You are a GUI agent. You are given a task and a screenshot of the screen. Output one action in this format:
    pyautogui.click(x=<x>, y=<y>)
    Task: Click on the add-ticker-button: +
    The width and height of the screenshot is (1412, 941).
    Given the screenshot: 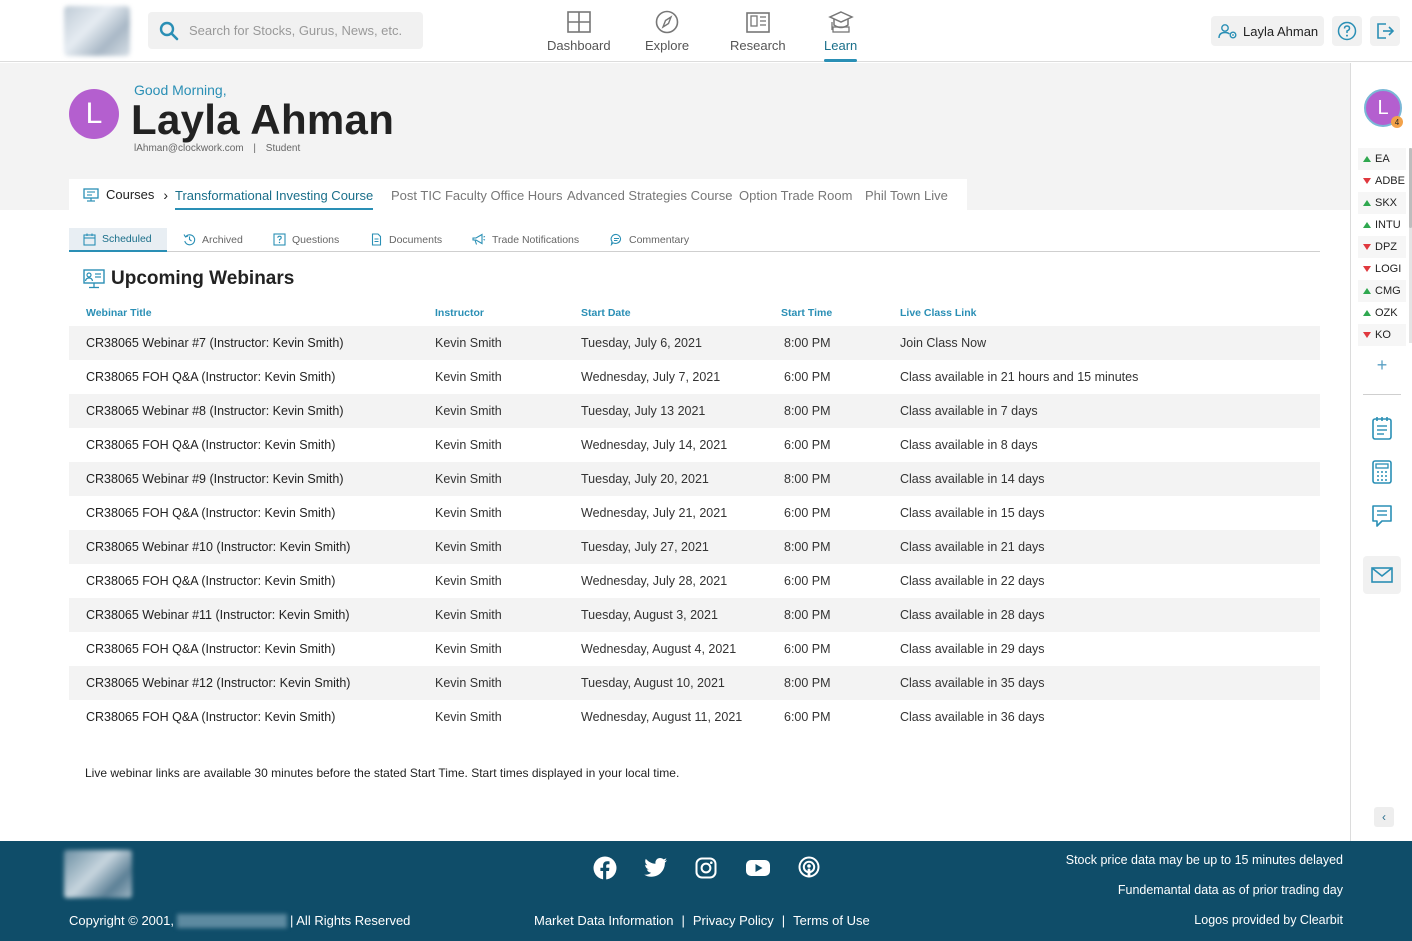 What is the action you would take?
    pyautogui.click(x=1382, y=365)
    